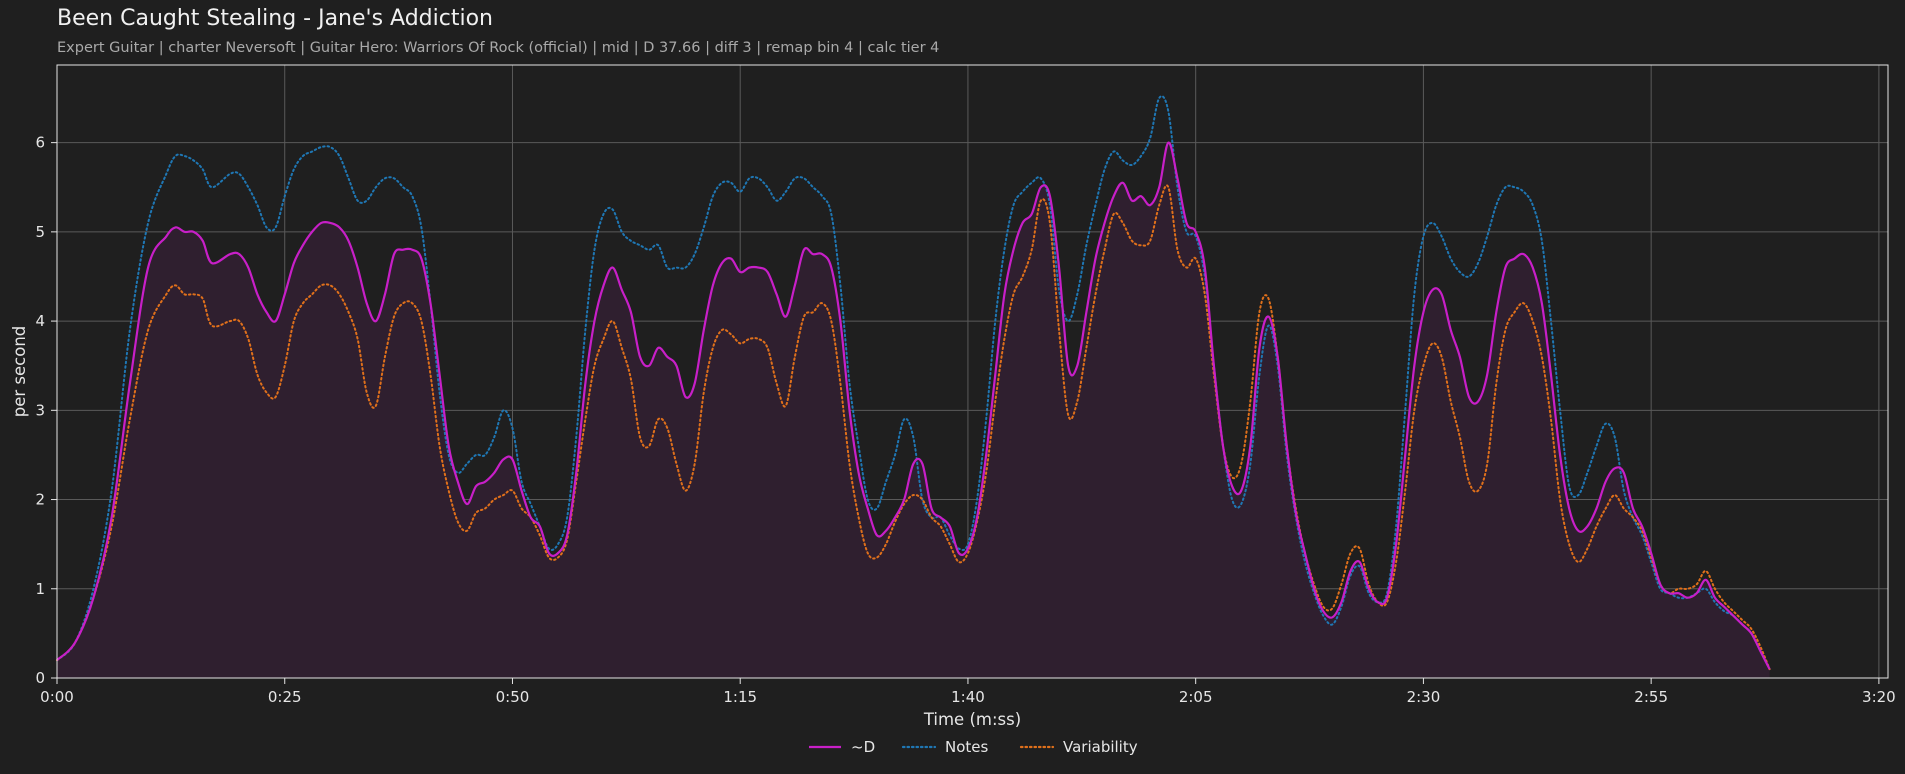 The width and height of the screenshot is (1905, 774). I want to click on y-tick-label: 5, so click(40, 232).